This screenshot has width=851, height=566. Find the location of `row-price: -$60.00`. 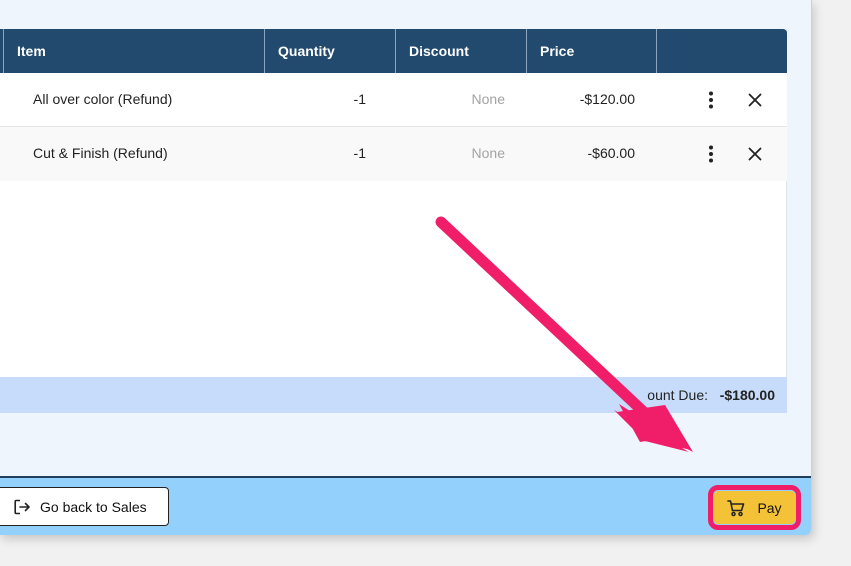

row-price: -$60.00 is located at coordinates (611, 153).